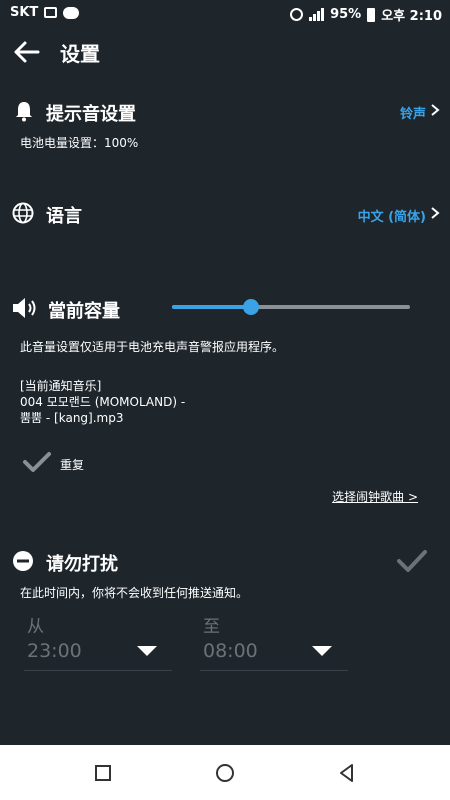 The width and height of the screenshot is (450, 800). What do you see at coordinates (375, 496) in the screenshot?
I see `choose-alarm-song-link: 选择闹钟歌曲 >` at bounding box center [375, 496].